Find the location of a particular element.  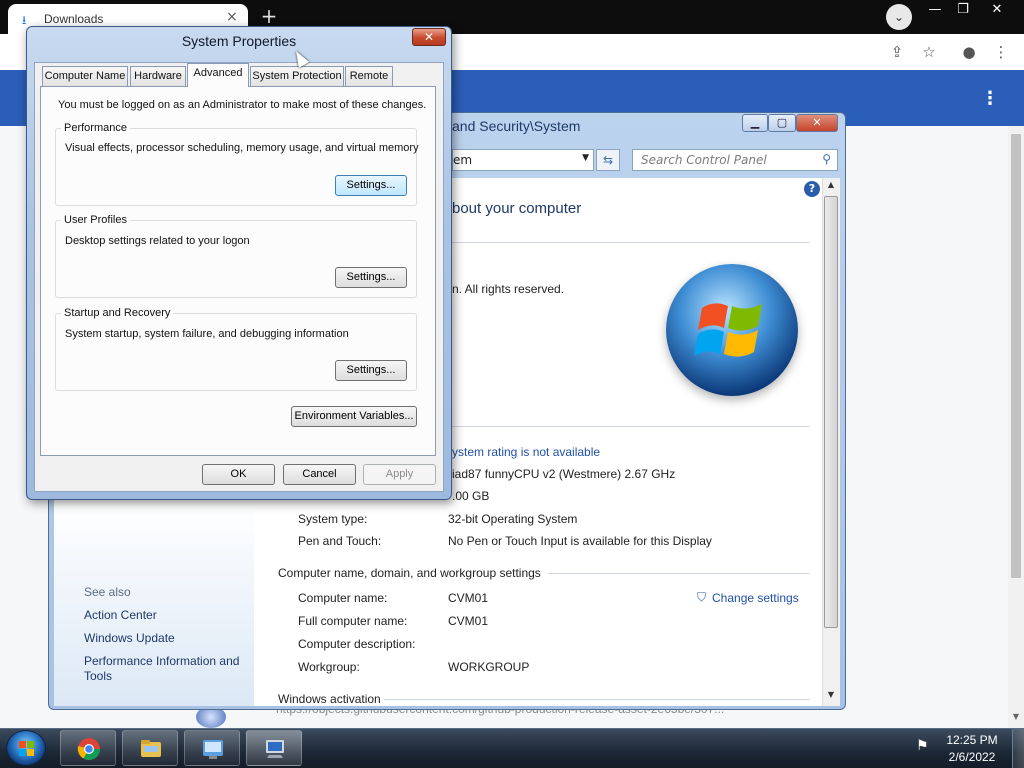

browser-menu-icon: ⋮ is located at coordinates (1001, 52).